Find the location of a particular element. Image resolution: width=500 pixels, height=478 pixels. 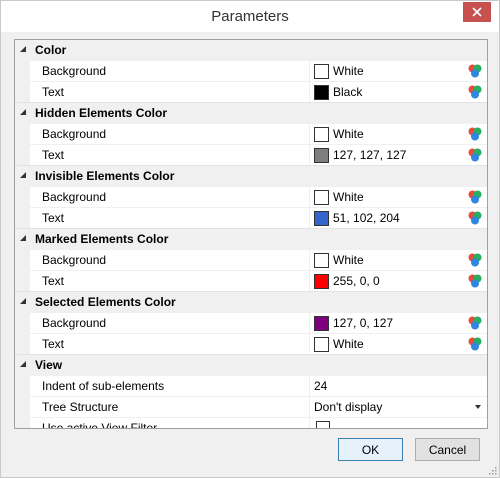

property-row: Text 255, 0, 0 is located at coordinates (251, 280).